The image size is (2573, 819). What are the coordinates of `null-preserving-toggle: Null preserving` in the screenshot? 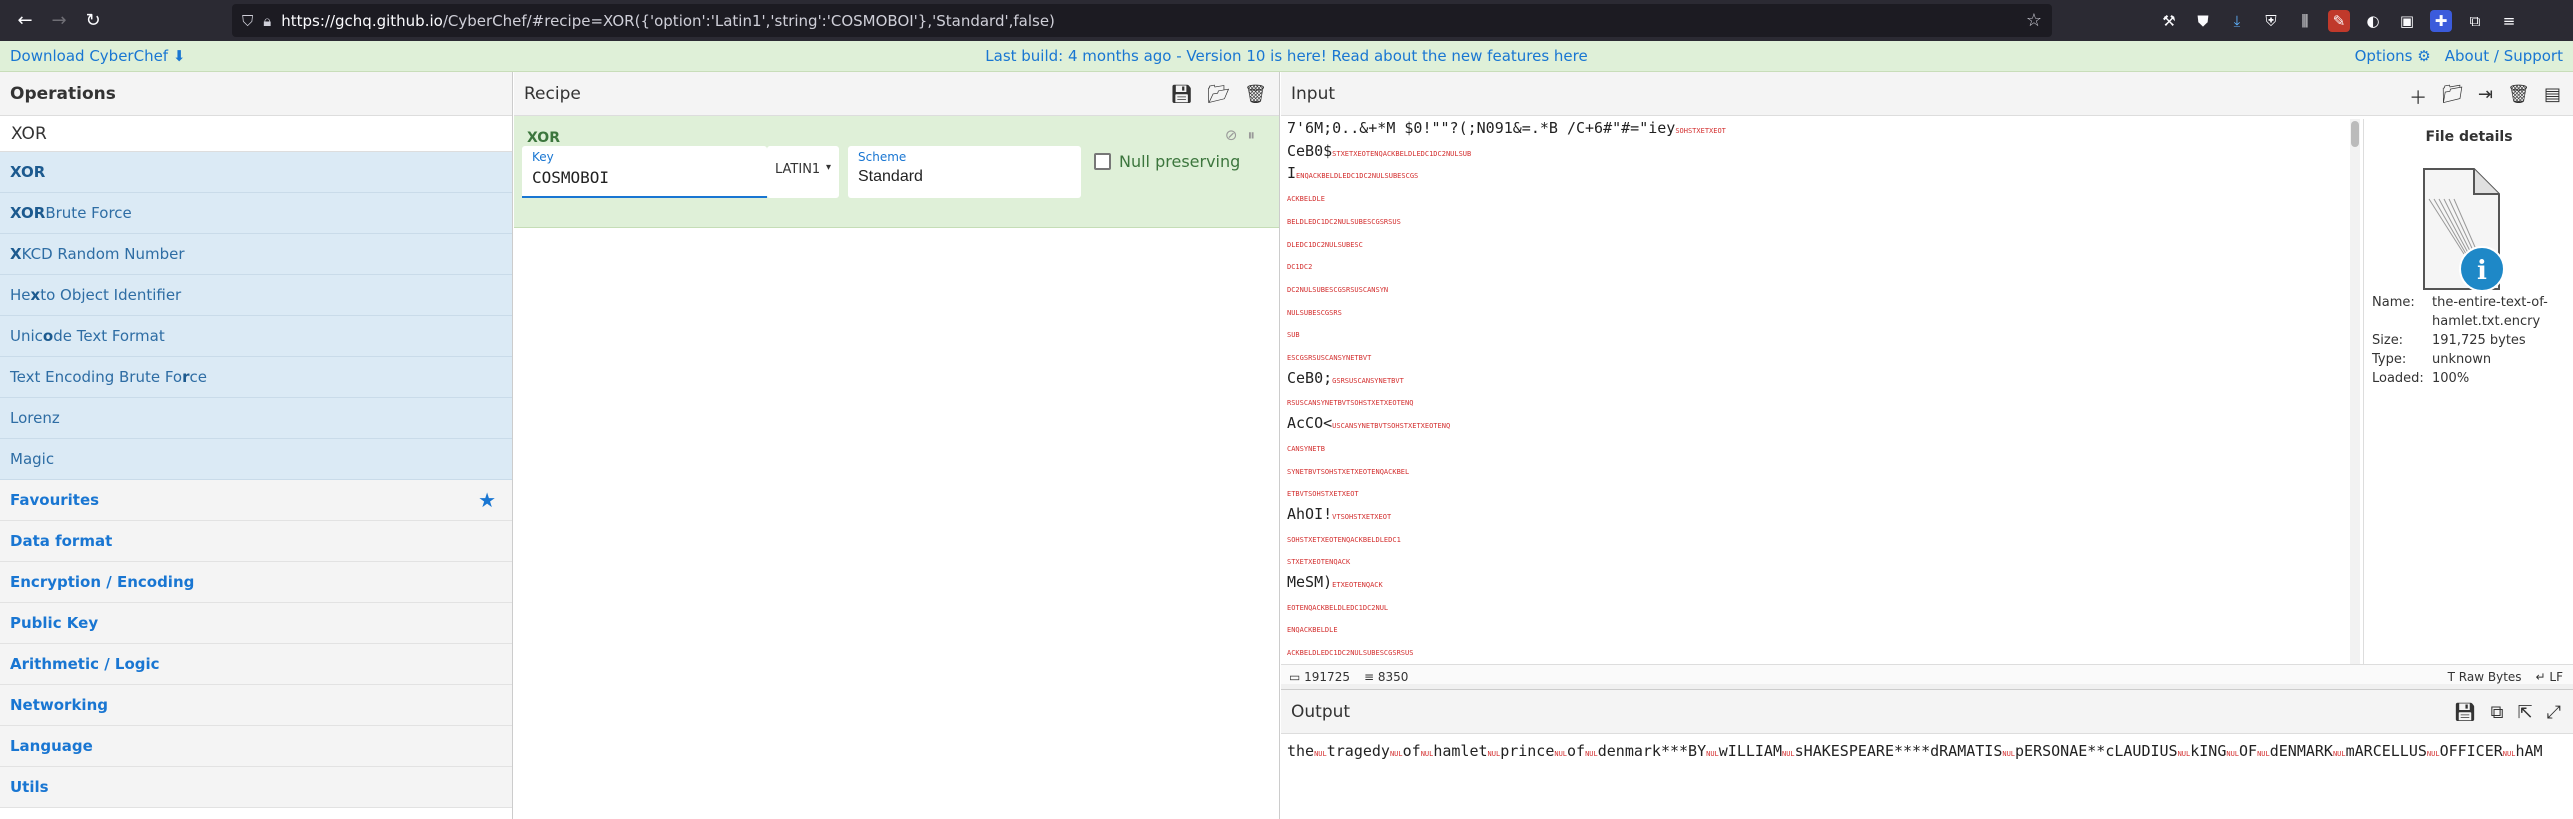 It's located at (1167, 161).